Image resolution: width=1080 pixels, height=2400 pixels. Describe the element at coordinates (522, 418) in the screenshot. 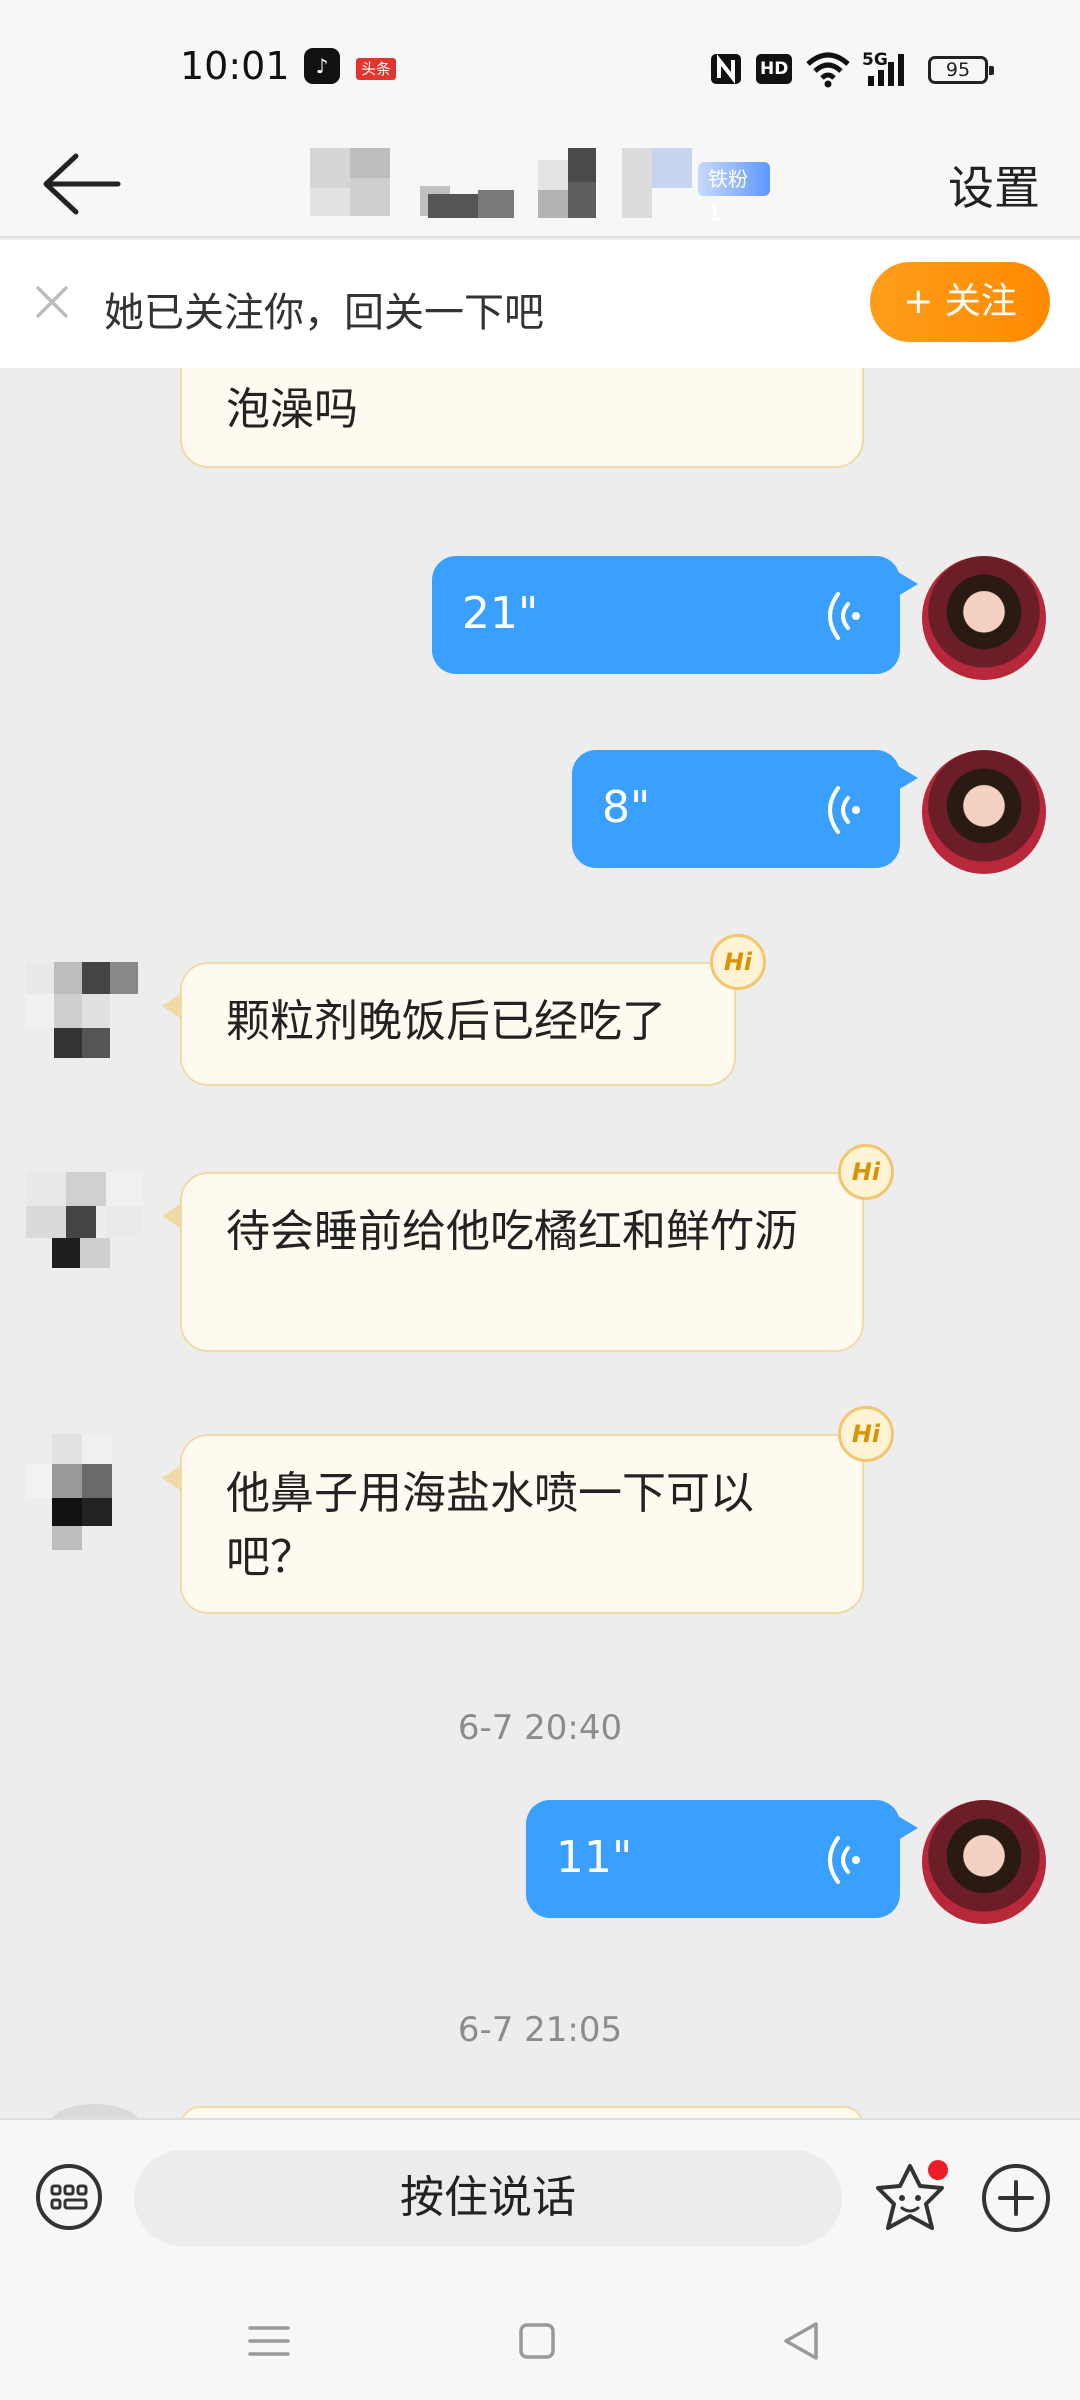

I see `message-bubble-incoming: 泡澡吗` at that location.